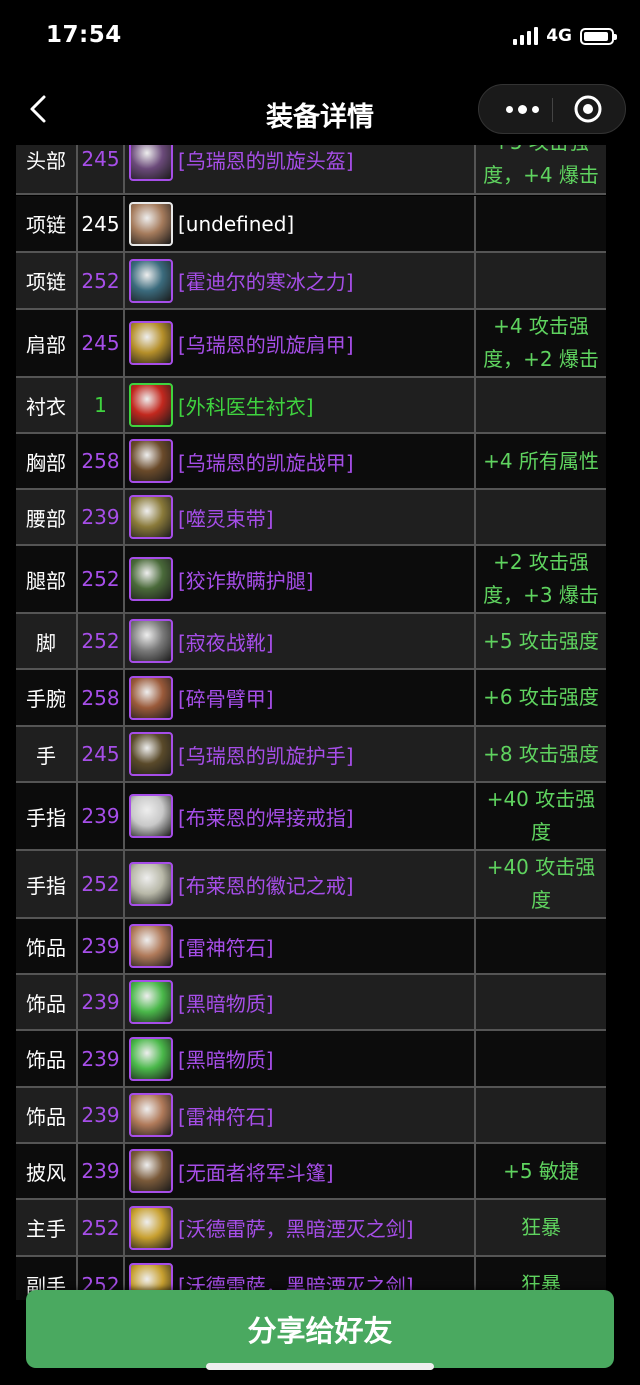 This screenshot has width=640, height=1385. Describe the element at coordinates (266, 885) in the screenshot. I see `item-name: [布莱恩的徽记之戒]` at that location.